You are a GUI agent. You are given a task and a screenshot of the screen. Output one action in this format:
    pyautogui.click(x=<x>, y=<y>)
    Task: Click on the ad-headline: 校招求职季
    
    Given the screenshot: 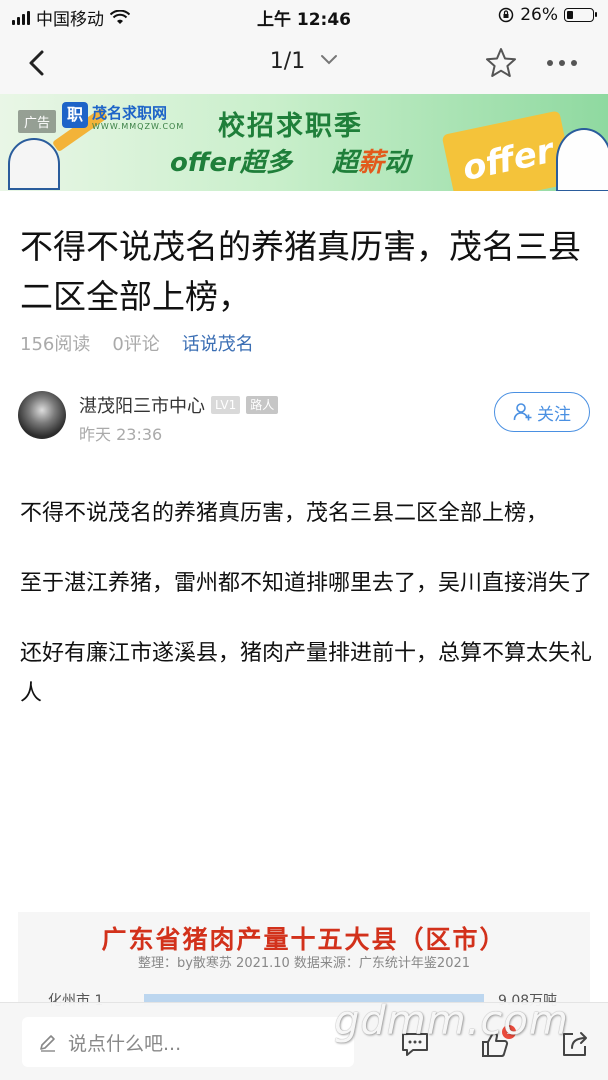 What is the action you would take?
    pyautogui.click(x=290, y=126)
    